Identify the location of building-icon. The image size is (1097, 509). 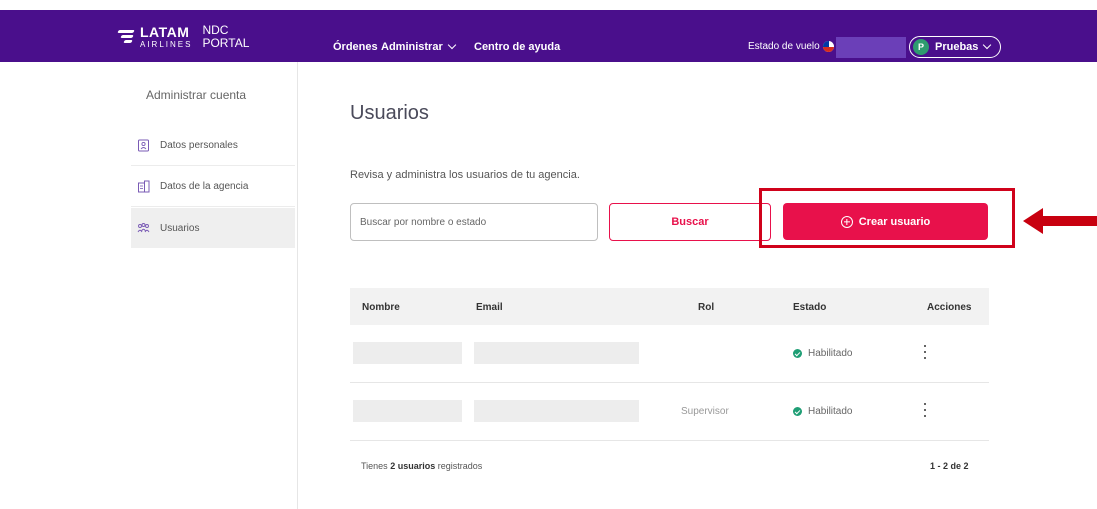
(144, 186).